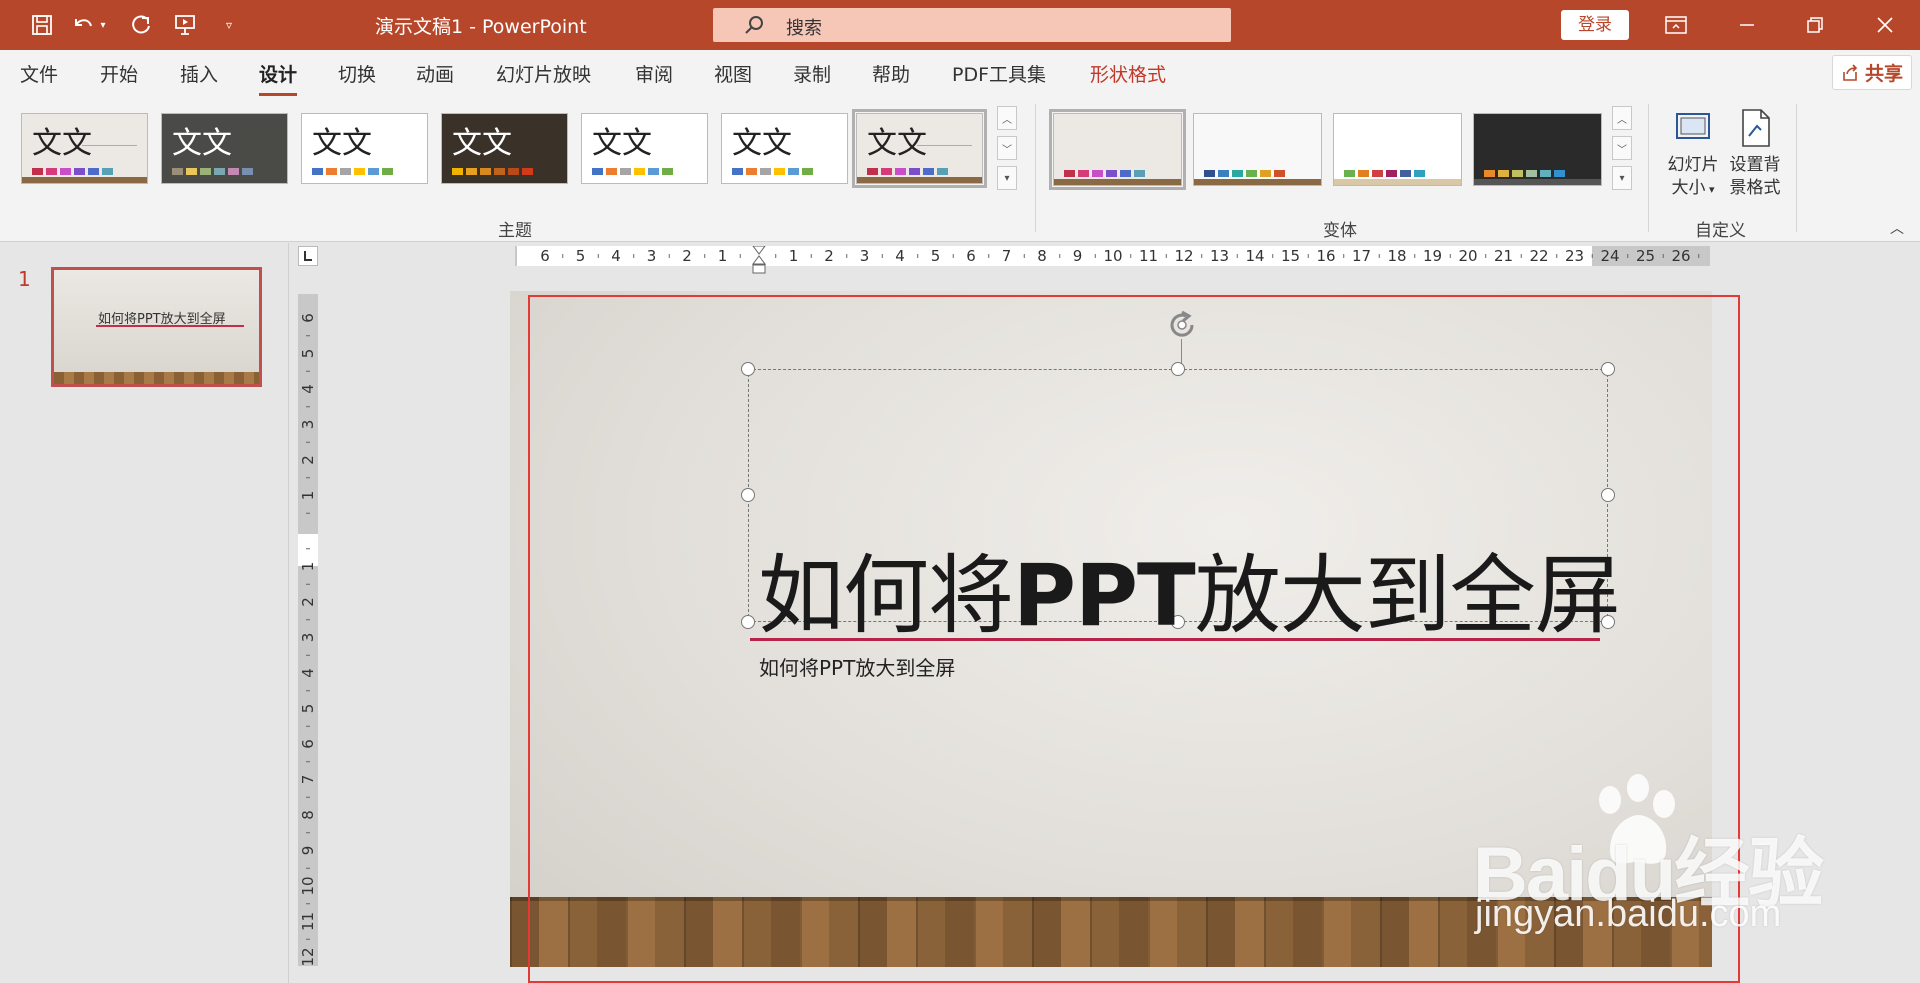  I want to click on themes-scroll-up-icon: ︿, so click(1007, 118).